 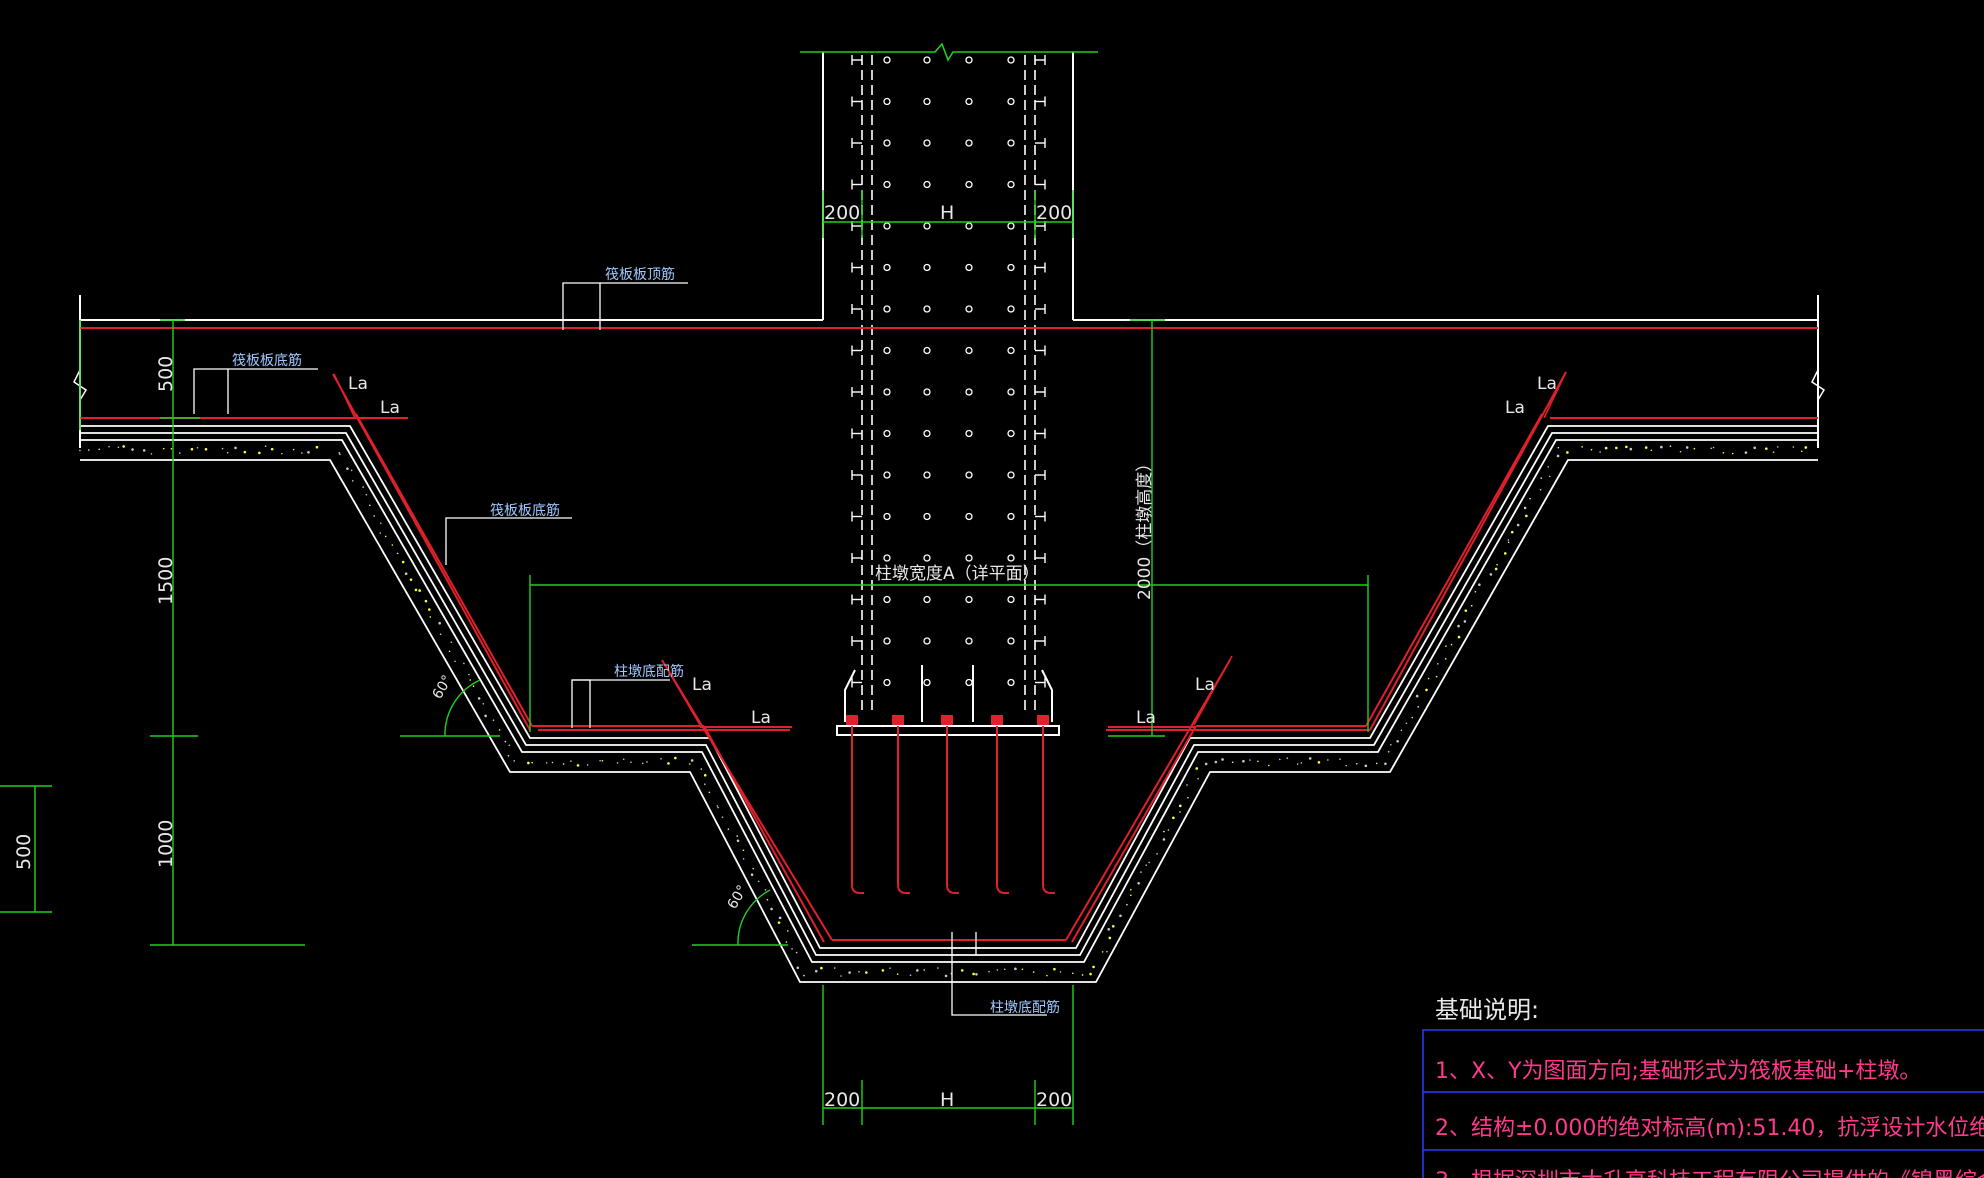 What do you see at coordinates (267, 360) in the screenshot?
I see `label-raft-bottom-rebar-left: 筏板板底筋` at bounding box center [267, 360].